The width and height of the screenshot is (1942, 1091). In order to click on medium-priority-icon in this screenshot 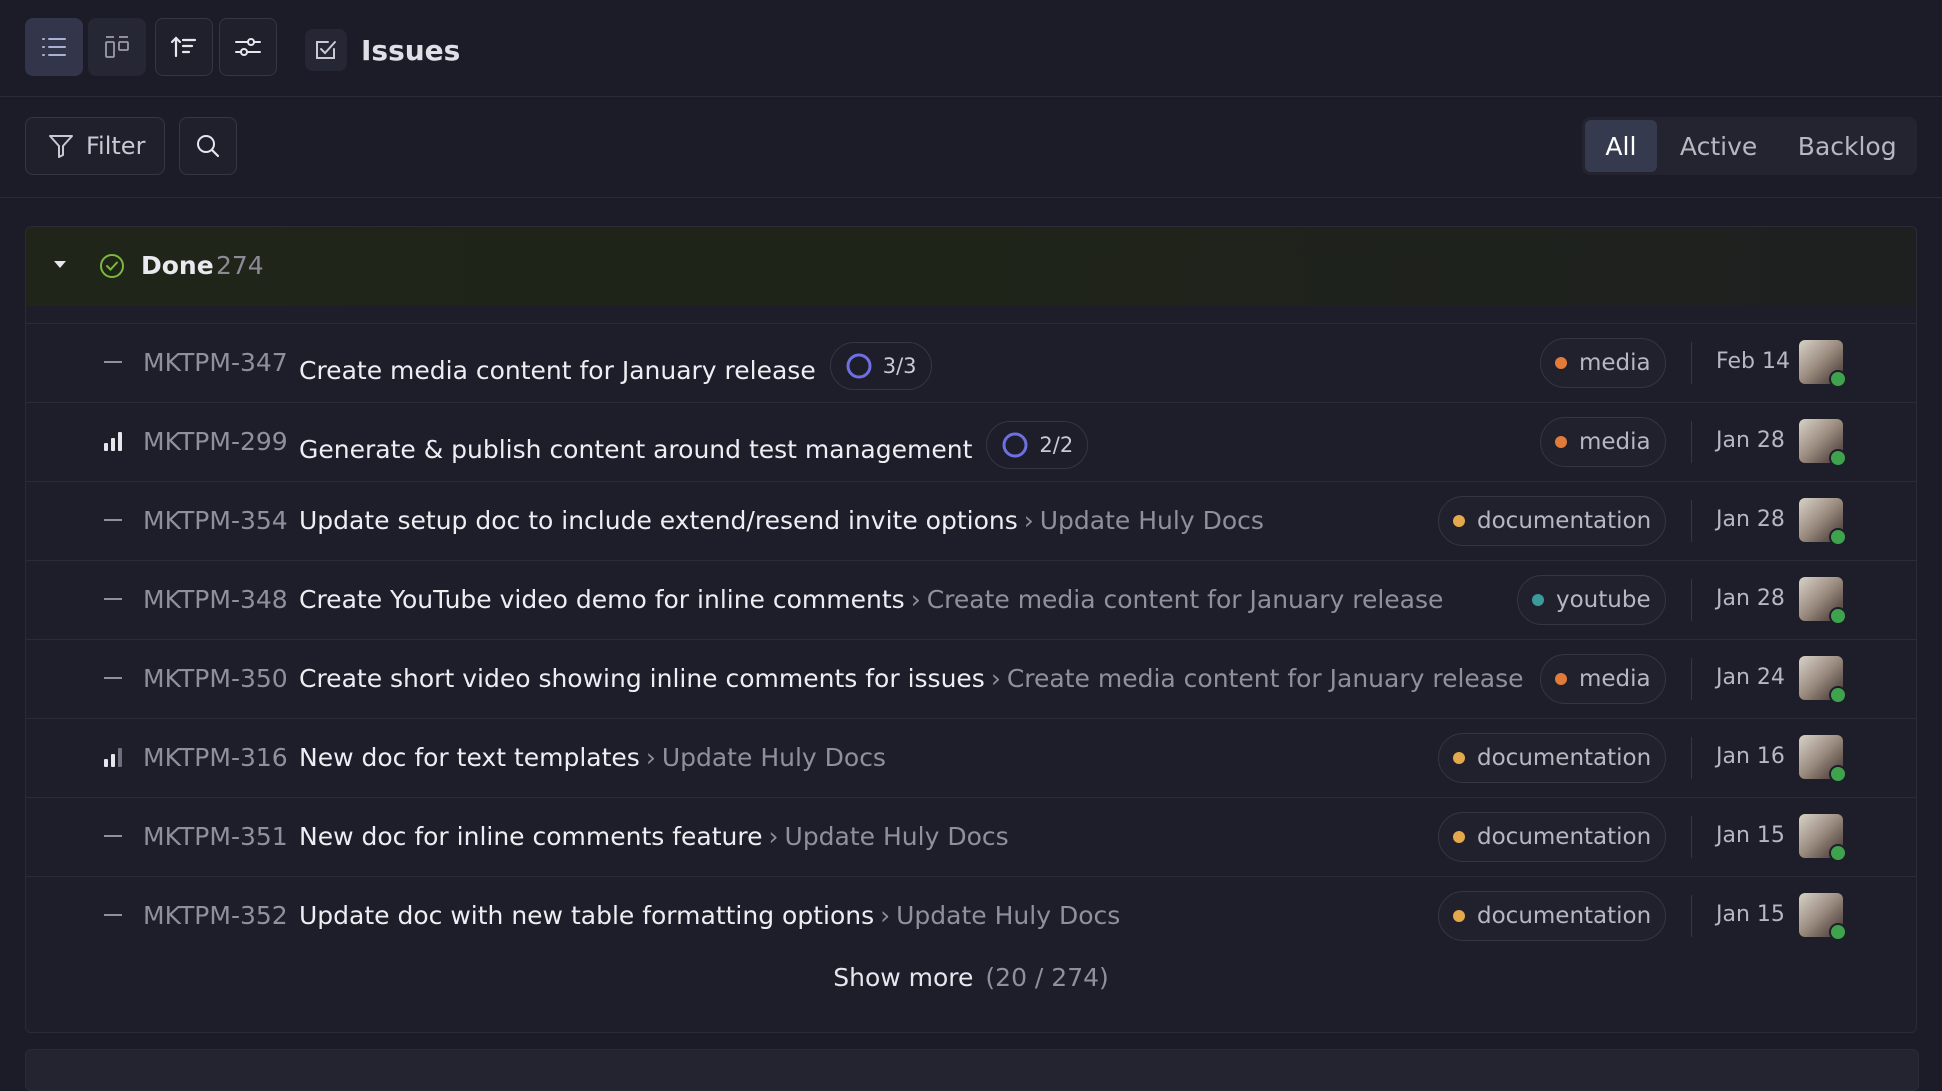, I will do `click(113, 757)`.